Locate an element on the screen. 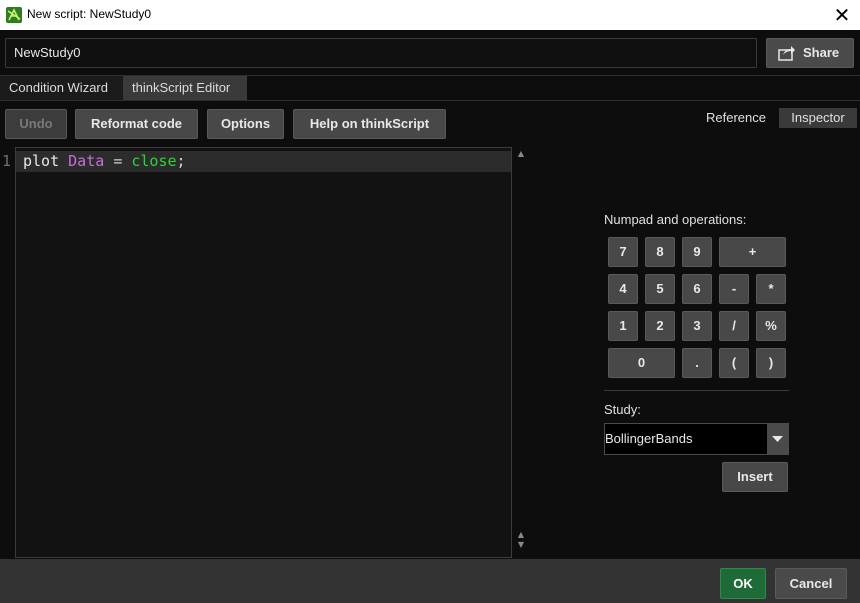 This screenshot has height=603, width=860. numpad-key-7: 7 is located at coordinates (623, 252).